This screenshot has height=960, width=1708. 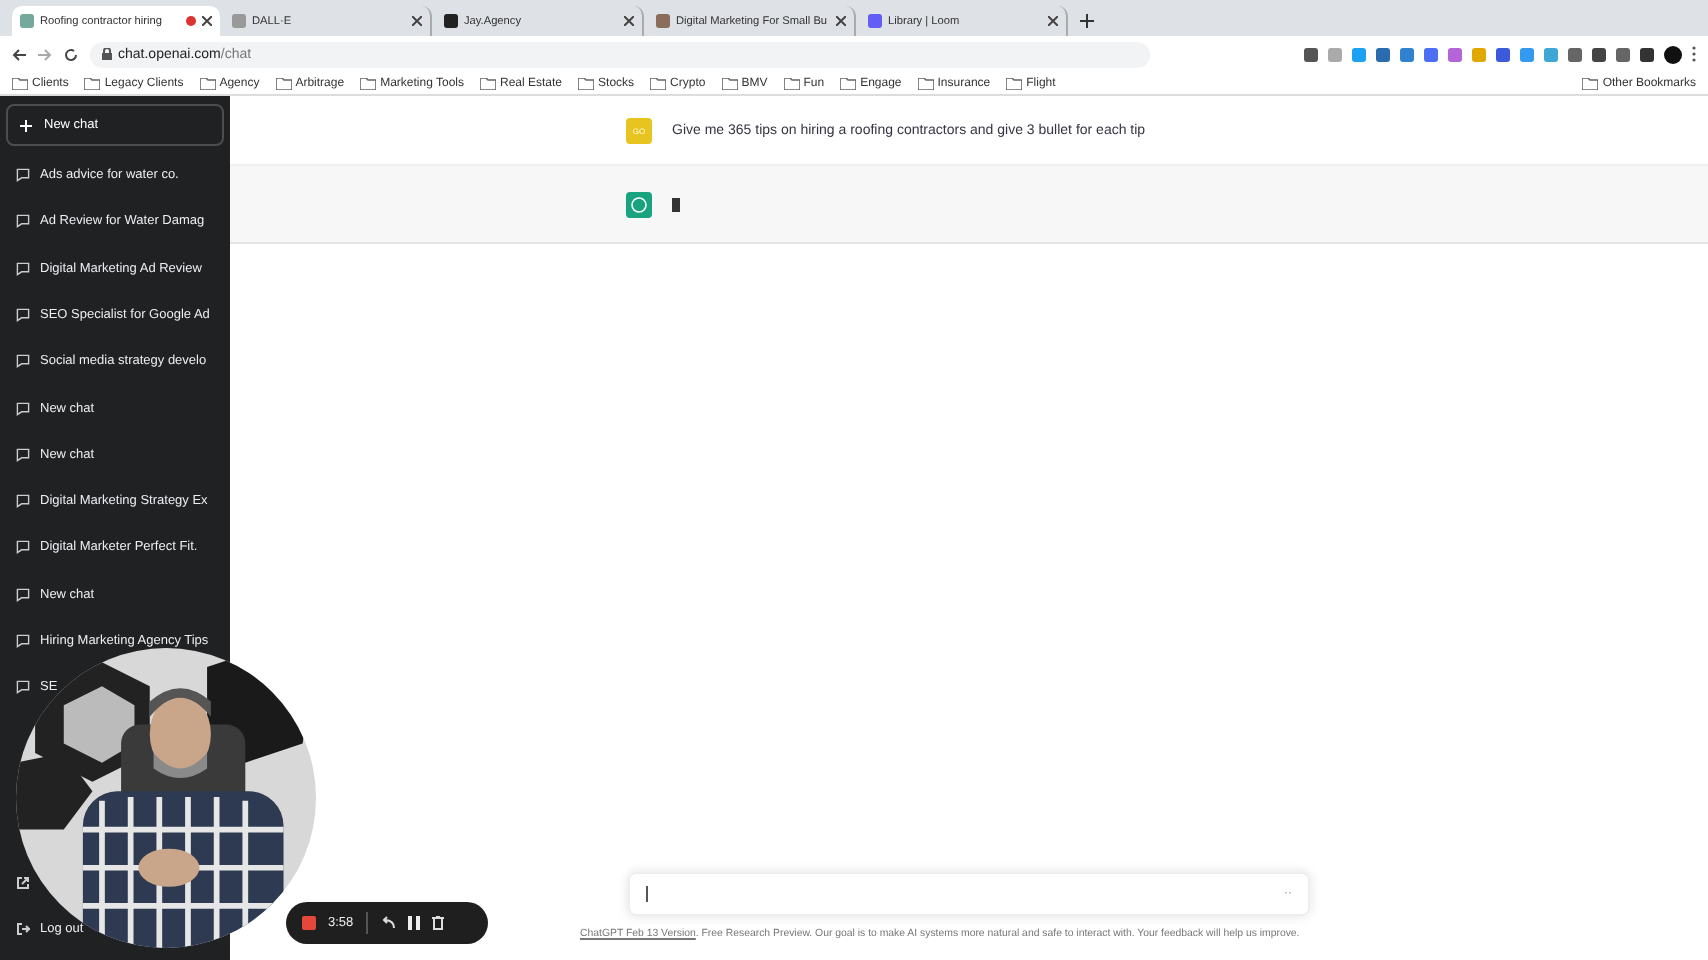 What do you see at coordinates (437, 923) in the screenshot?
I see `trash-icon` at bounding box center [437, 923].